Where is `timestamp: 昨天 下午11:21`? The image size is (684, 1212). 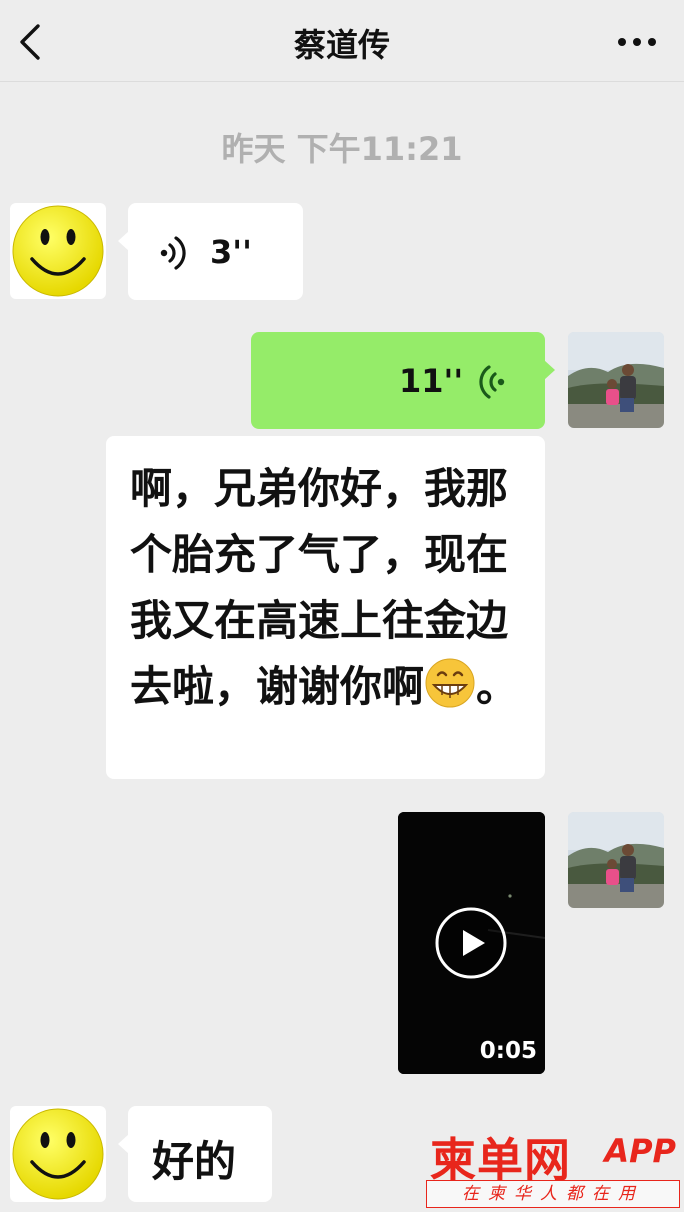
timestamp: 昨天 下午11:21 is located at coordinates (342, 149).